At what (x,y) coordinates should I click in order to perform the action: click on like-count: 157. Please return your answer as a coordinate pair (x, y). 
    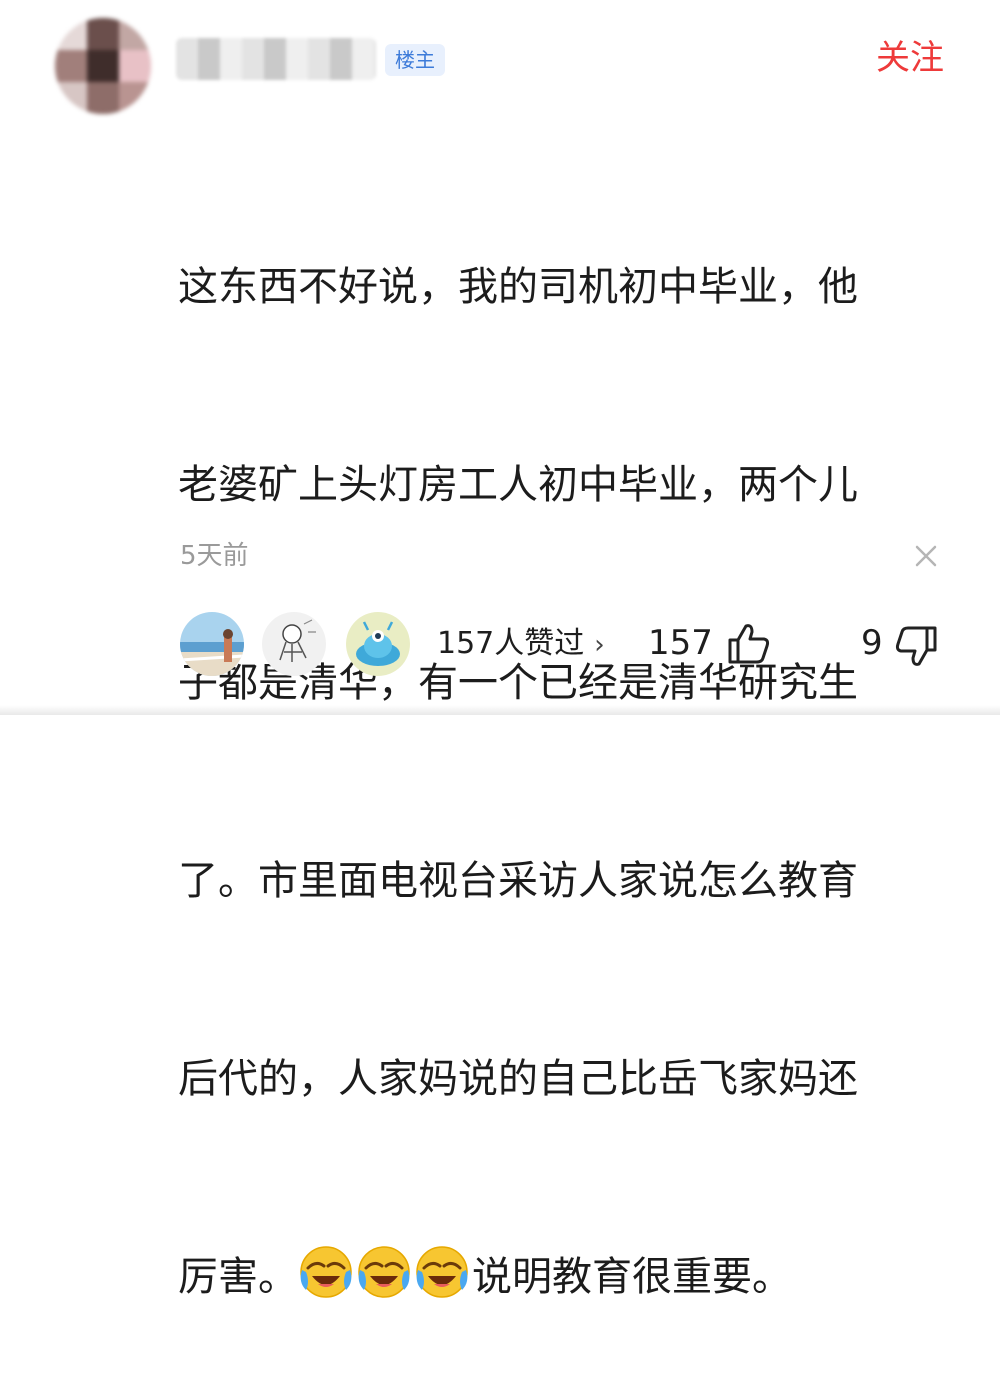
    Looking at the image, I should click on (680, 643).